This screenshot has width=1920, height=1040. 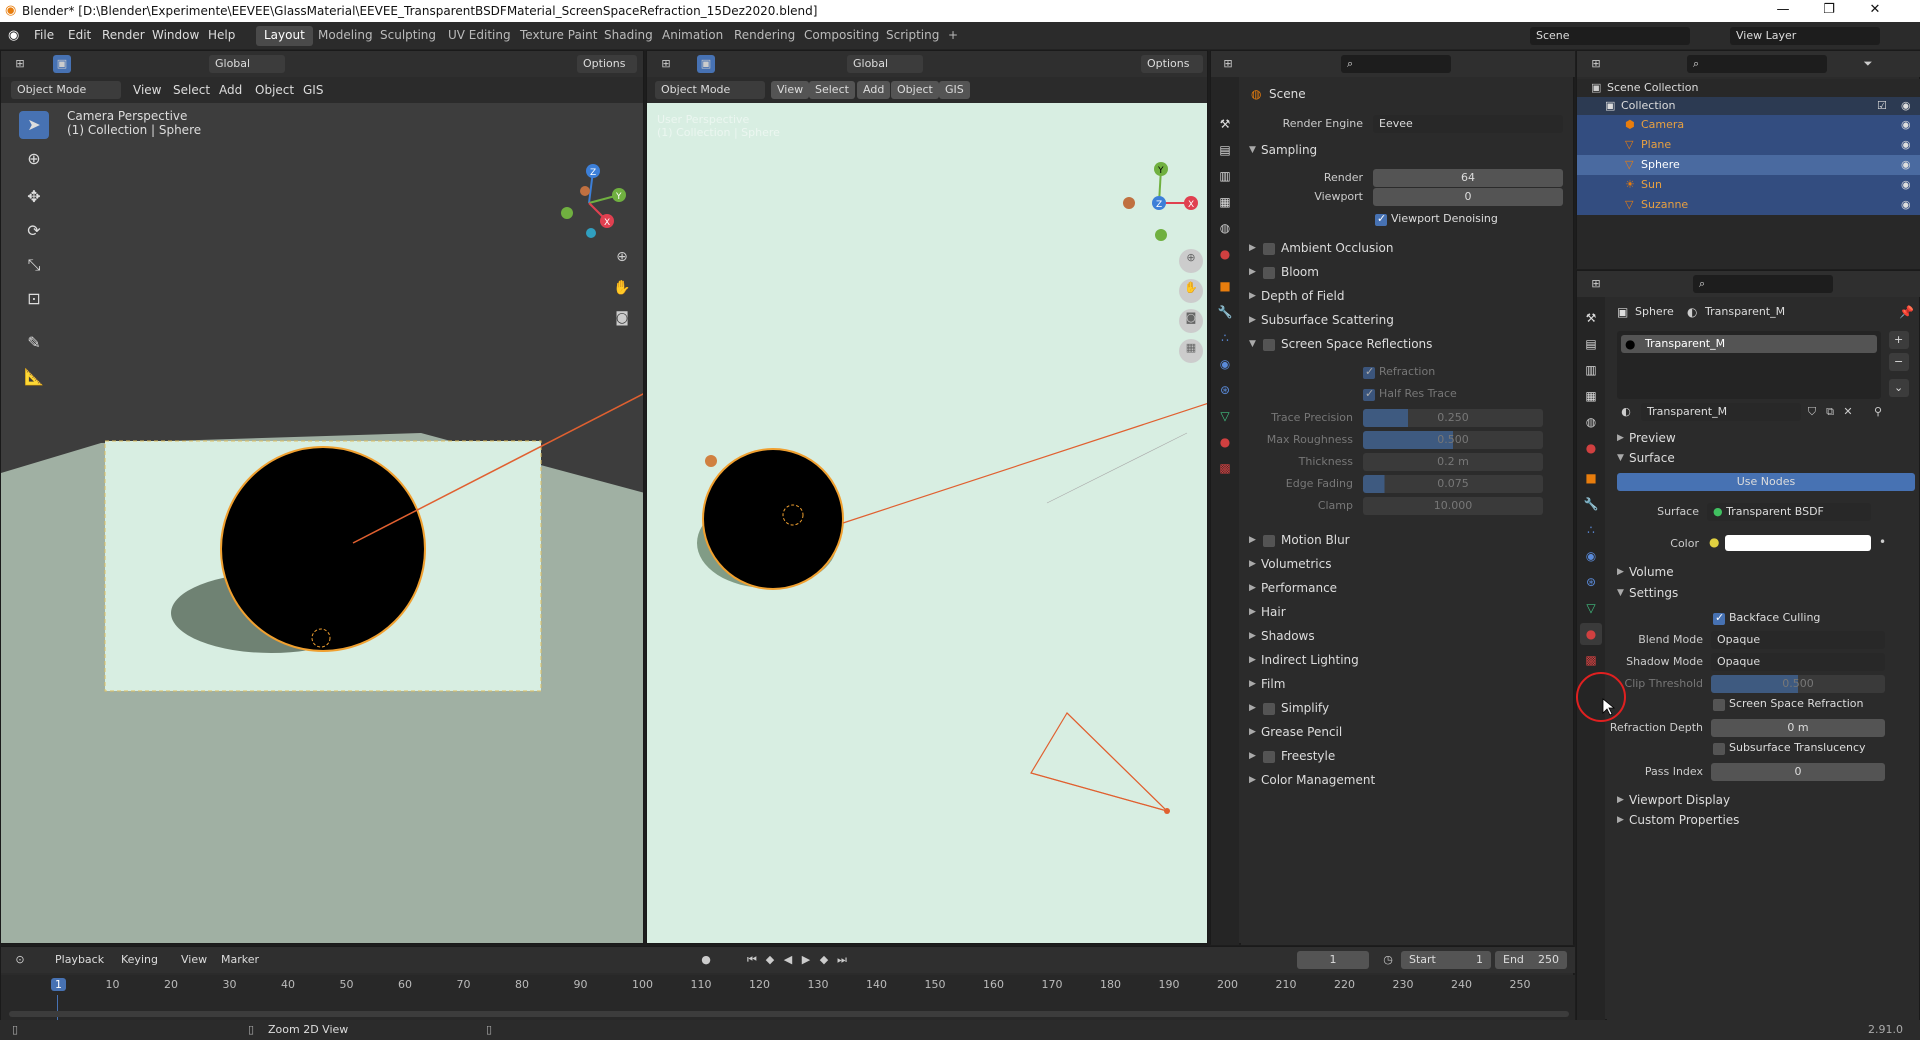 What do you see at coordinates (1591, 422) in the screenshot?
I see `scene-tab-icon-2: ◍` at bounding box center [1591, 422].